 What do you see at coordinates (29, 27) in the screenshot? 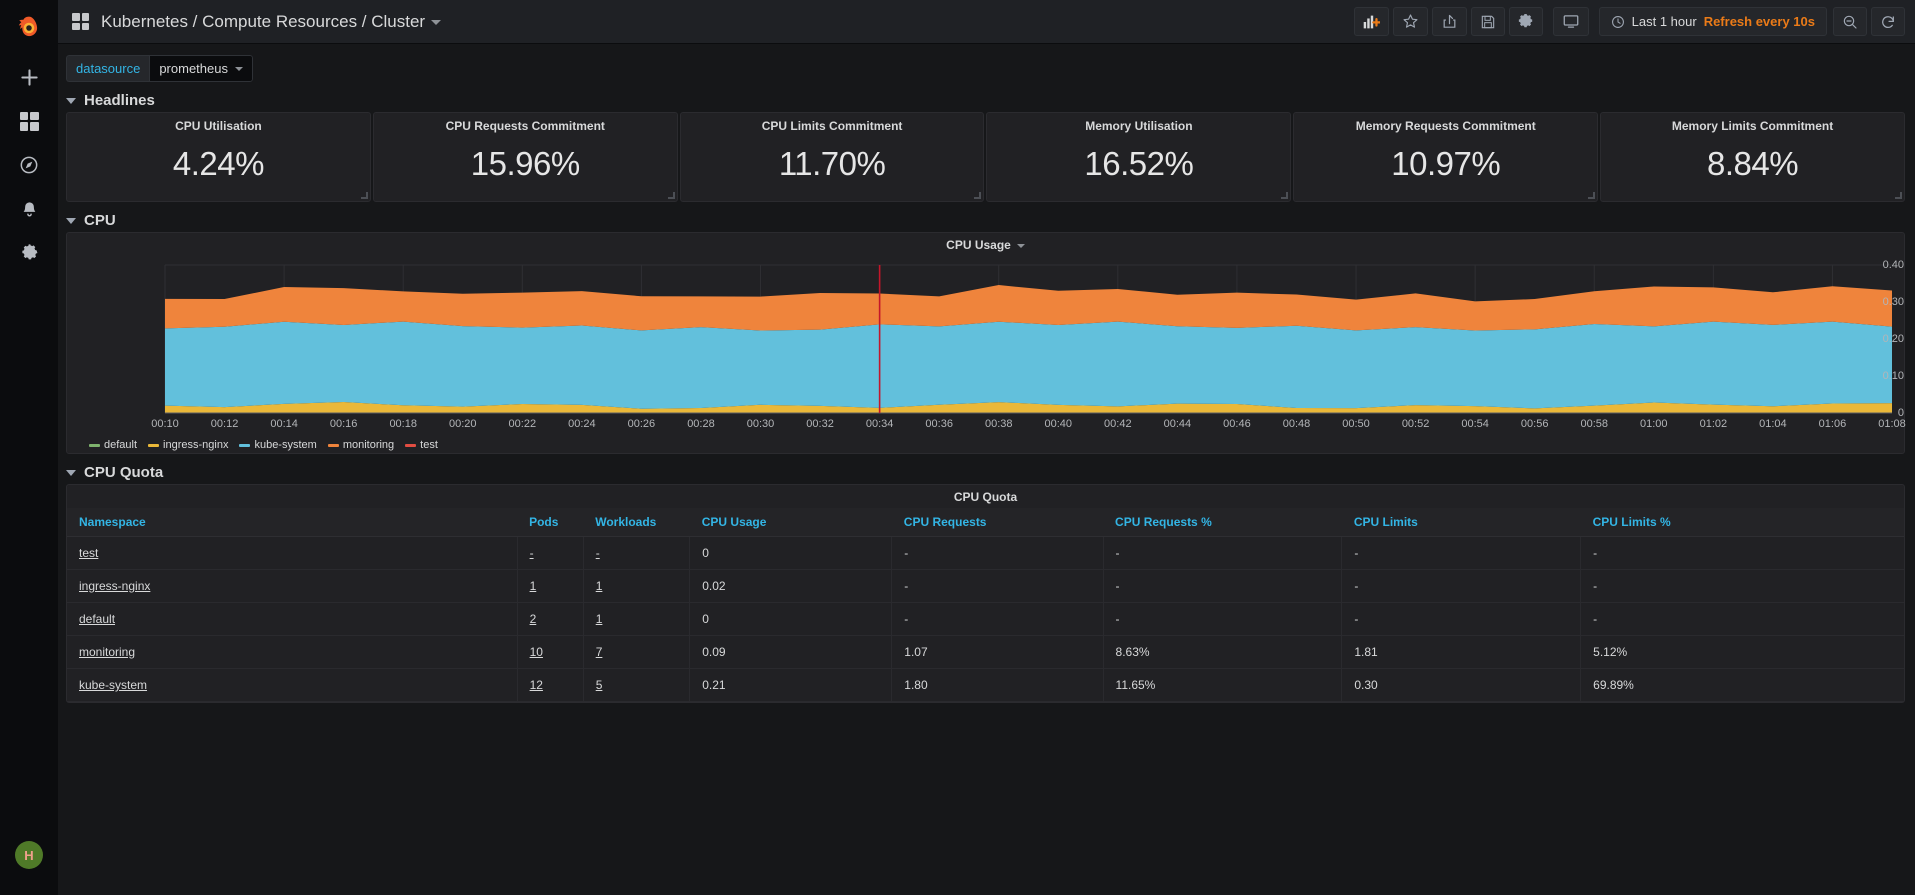
I see `grafana-logo-icon` at bounding box center [29, 27].